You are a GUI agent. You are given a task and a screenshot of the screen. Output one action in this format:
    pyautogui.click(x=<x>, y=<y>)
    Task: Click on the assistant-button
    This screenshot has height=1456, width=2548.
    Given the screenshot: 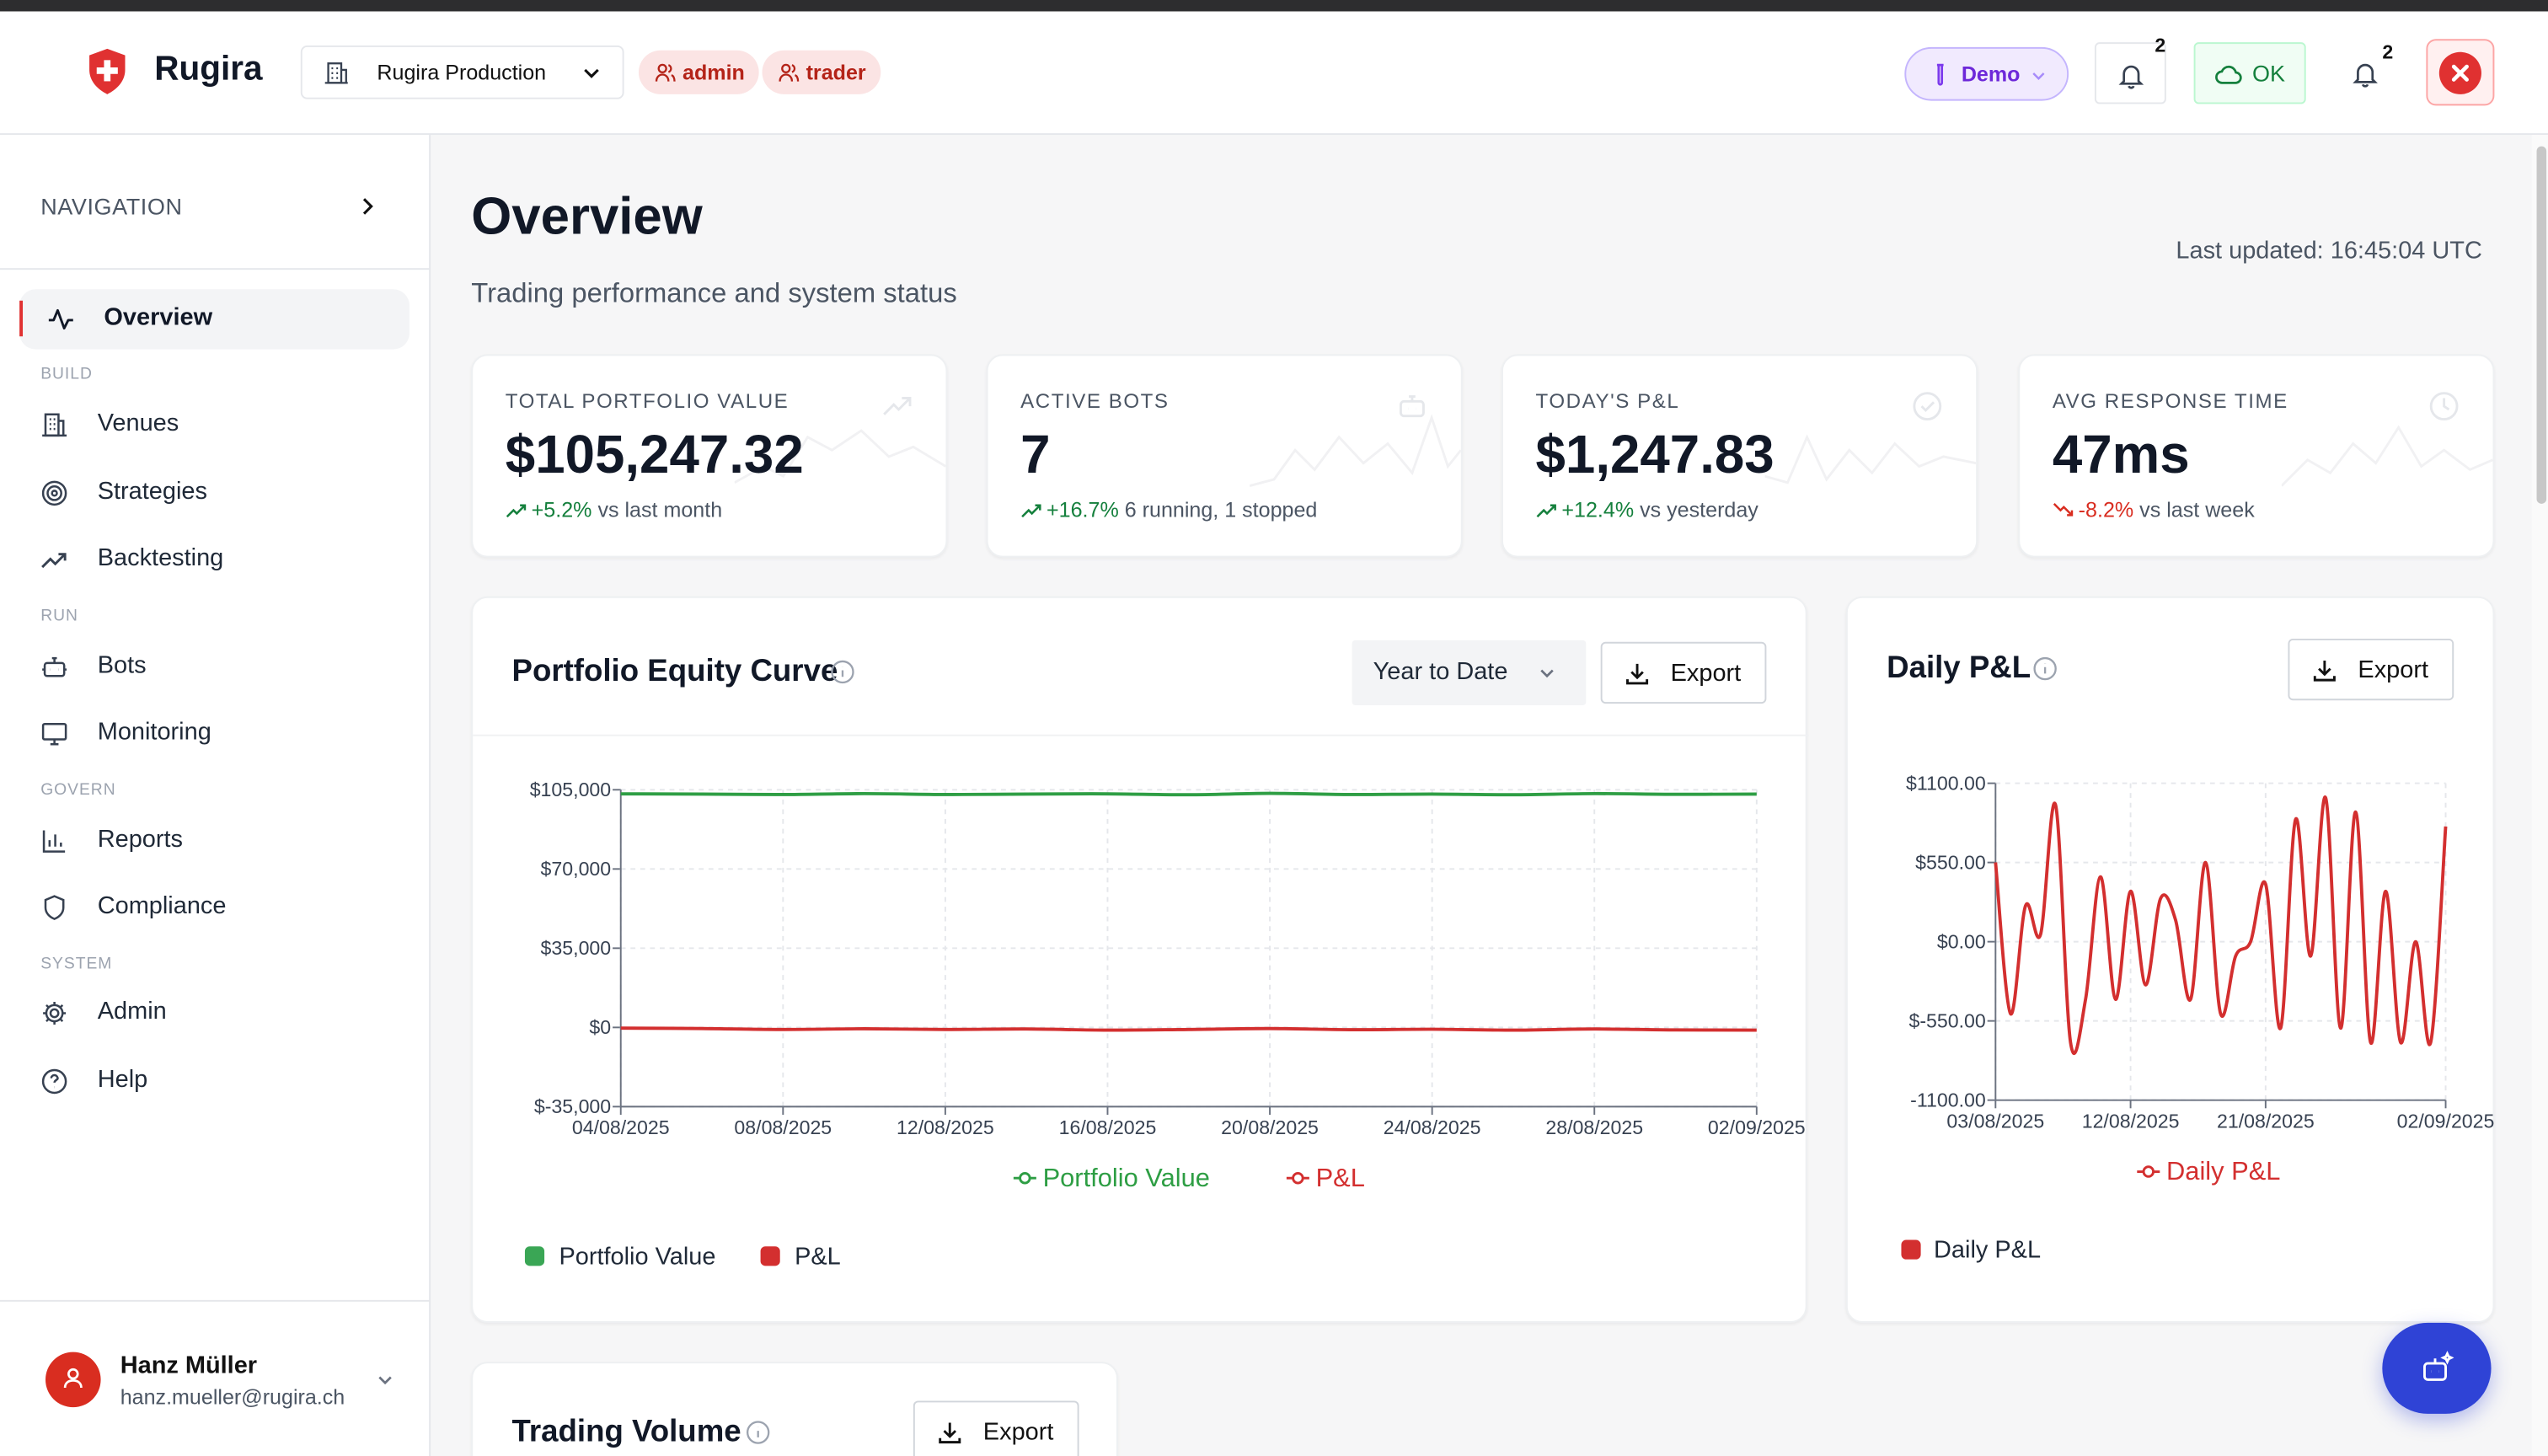 What is the action you would take?
    pyautogui.click(x=2437, y=1368)
    